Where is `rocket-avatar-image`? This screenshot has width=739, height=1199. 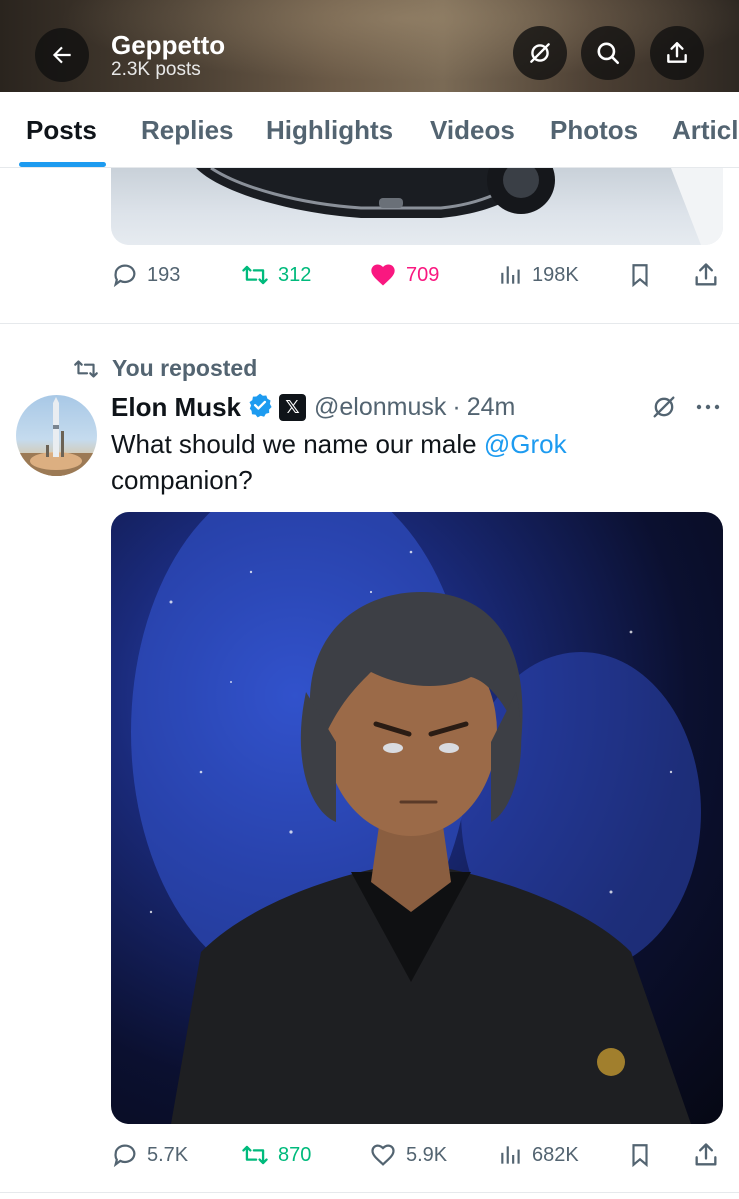 rocket-avatar-image is located at coordinates (56, 436).